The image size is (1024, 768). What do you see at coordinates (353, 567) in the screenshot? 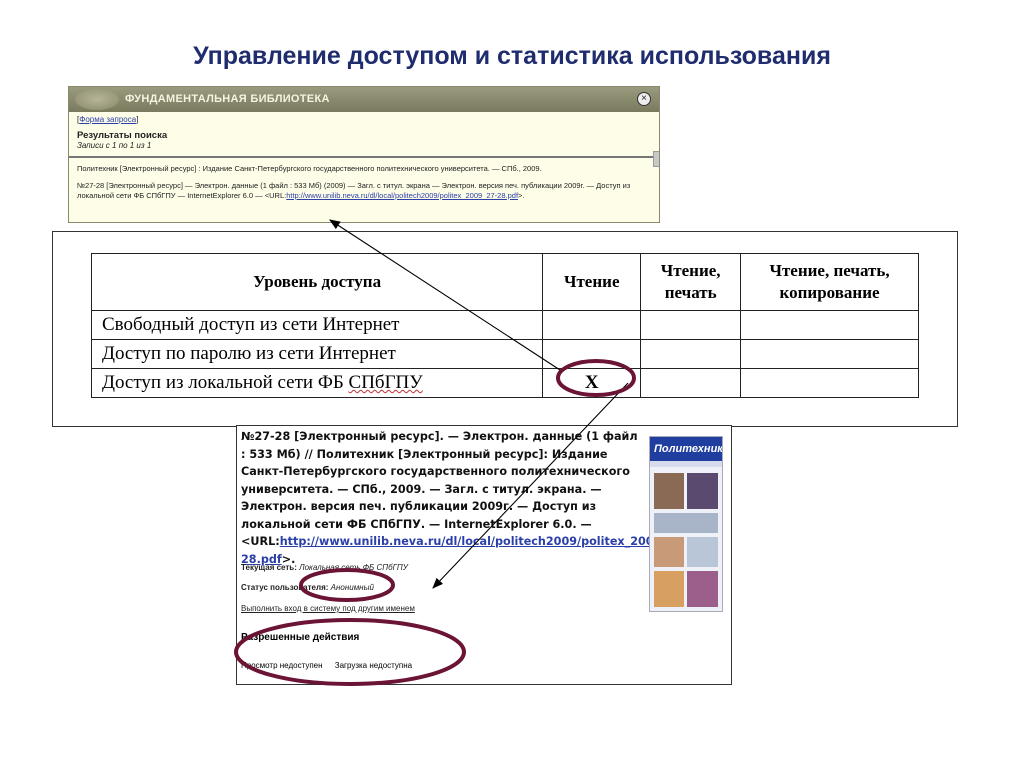
I see `network-value: Локальная сеть ФБ СПбГПУ` at bounding box center [353, 567].